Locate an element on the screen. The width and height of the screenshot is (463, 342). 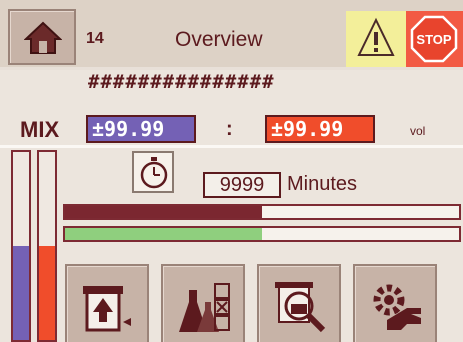
tank-b-level-bar is located at coordinates (47, 246).